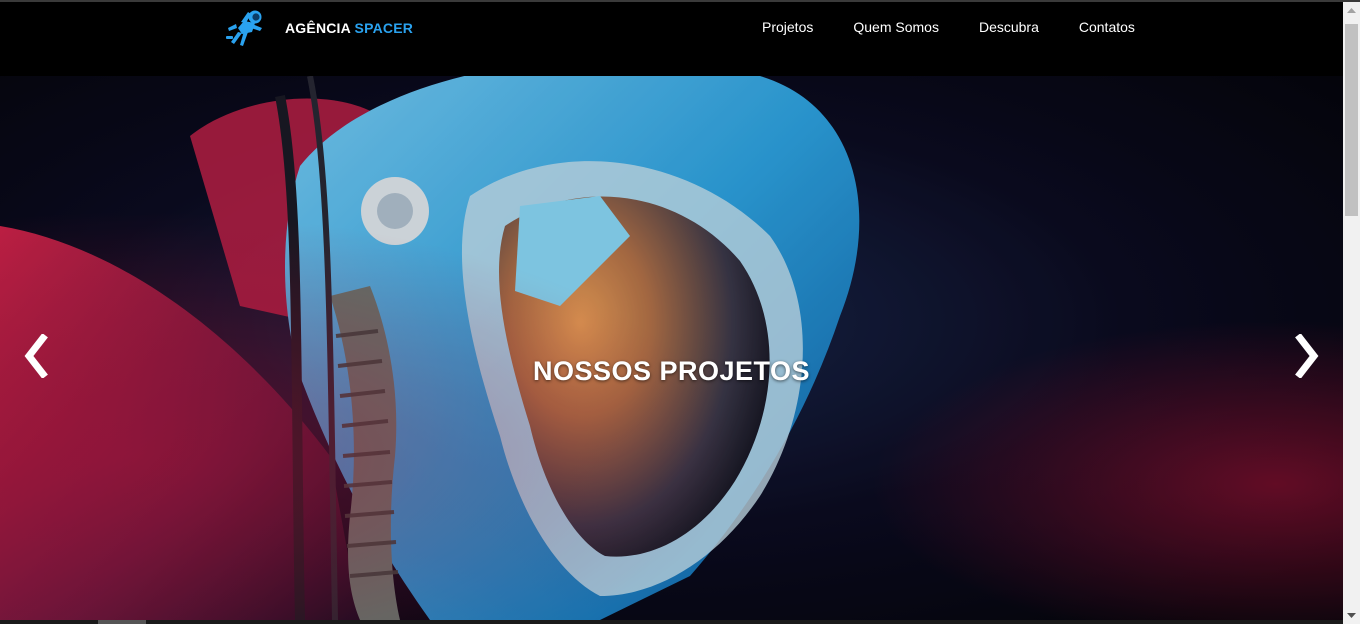  What do you see at coordinates (1351, 615) in the screenshot?
I see `scroll-down-arrow-icon` at bounding box center [1351, 615].